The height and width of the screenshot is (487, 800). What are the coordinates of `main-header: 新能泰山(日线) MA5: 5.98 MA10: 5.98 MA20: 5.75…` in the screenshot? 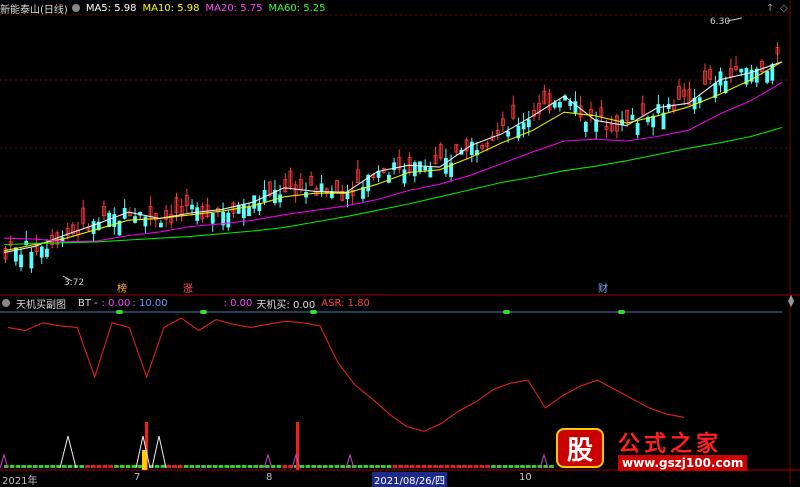 It's located at (166, 8).